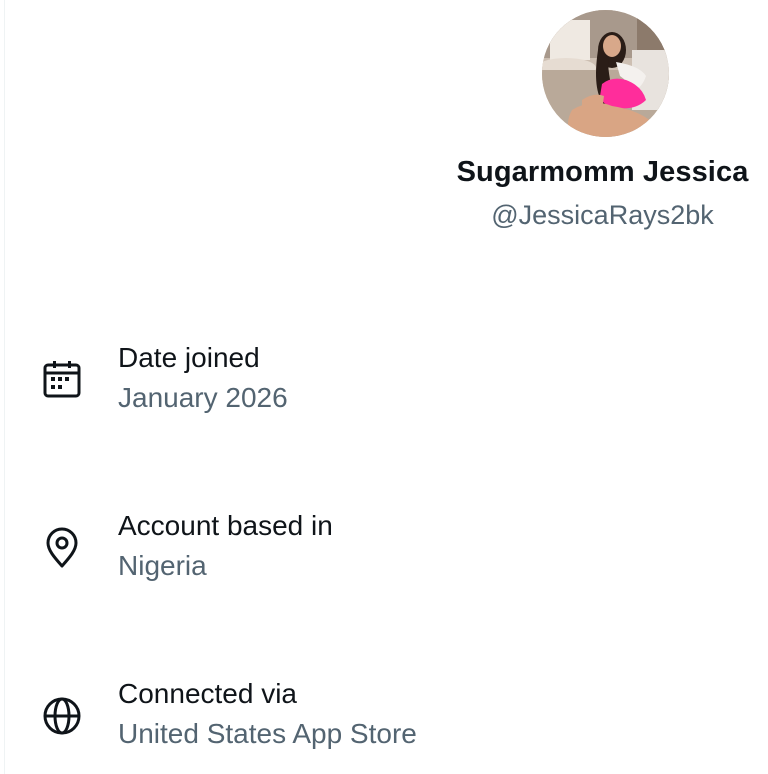 The height and width of the screenshot is (774, 768). I want to click on info-row-account-based-in: Account based in Nigeria, so click(384, 555).